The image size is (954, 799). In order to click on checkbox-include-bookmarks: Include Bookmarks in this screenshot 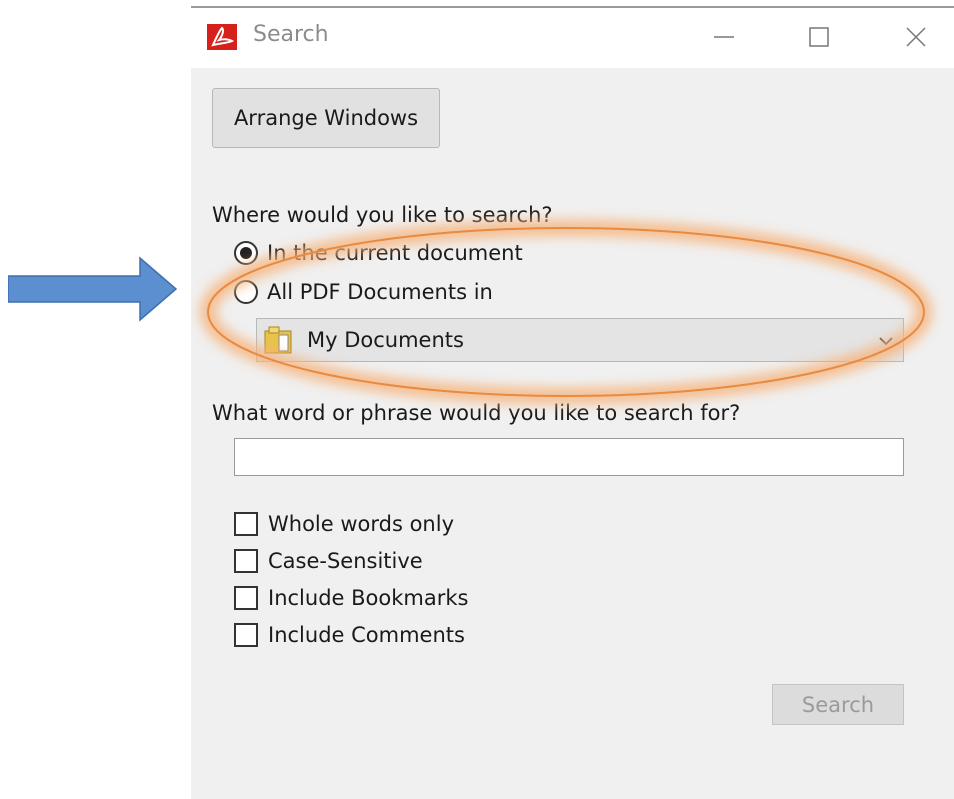, I will do `click(351, 598)`.